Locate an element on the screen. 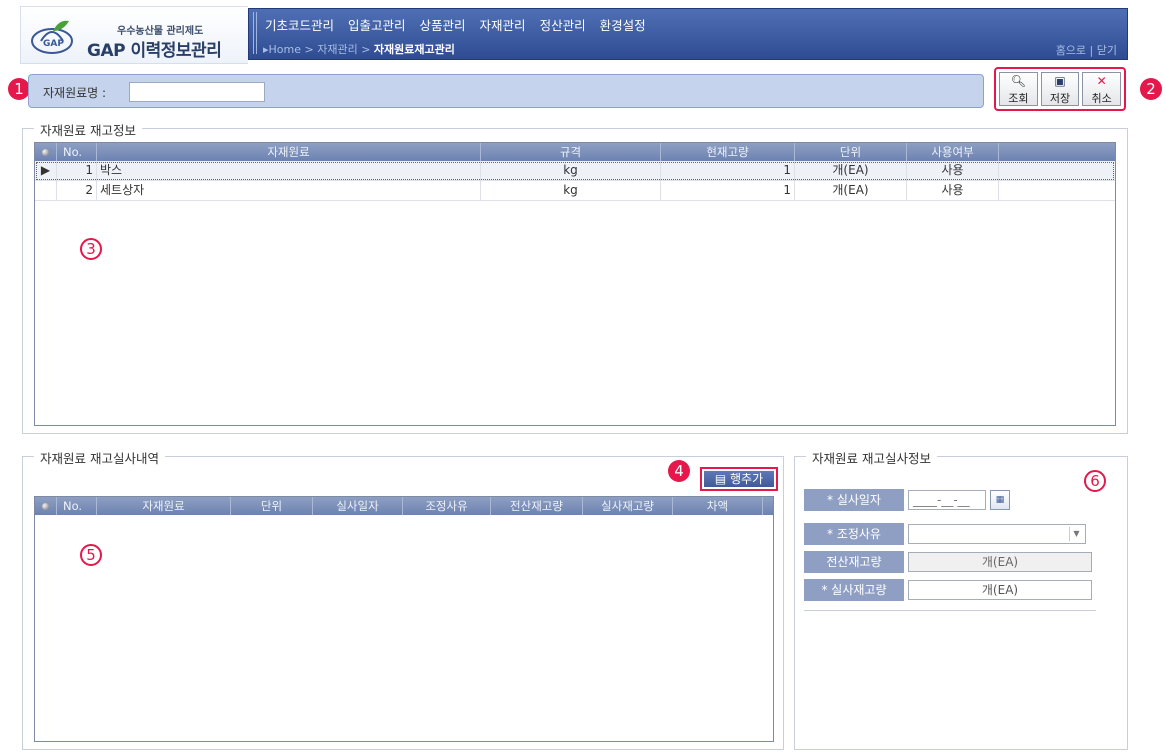  system-stock-label: 전산재고량 is located at coordinates (854, 562).